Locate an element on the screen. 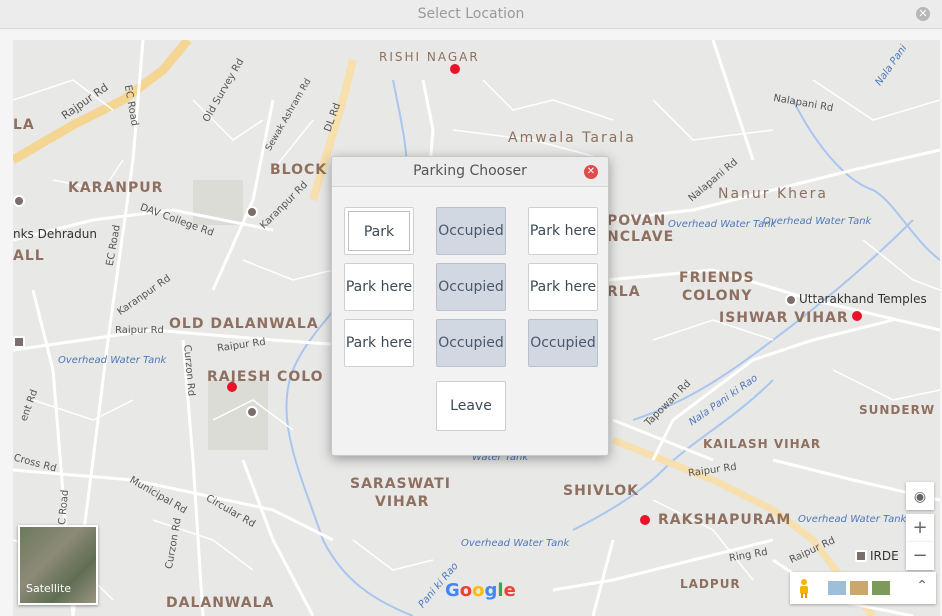 Image resolution: width=942 pixels, height=616 pixels. area-label: ALL is located at coordinates (29, 256).